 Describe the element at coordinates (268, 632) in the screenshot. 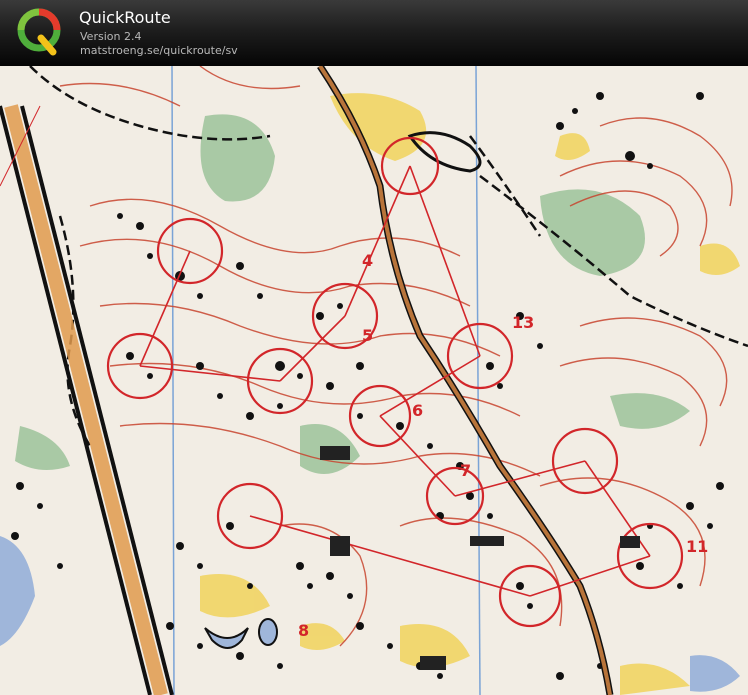

I see `pond-symbol` at that location.